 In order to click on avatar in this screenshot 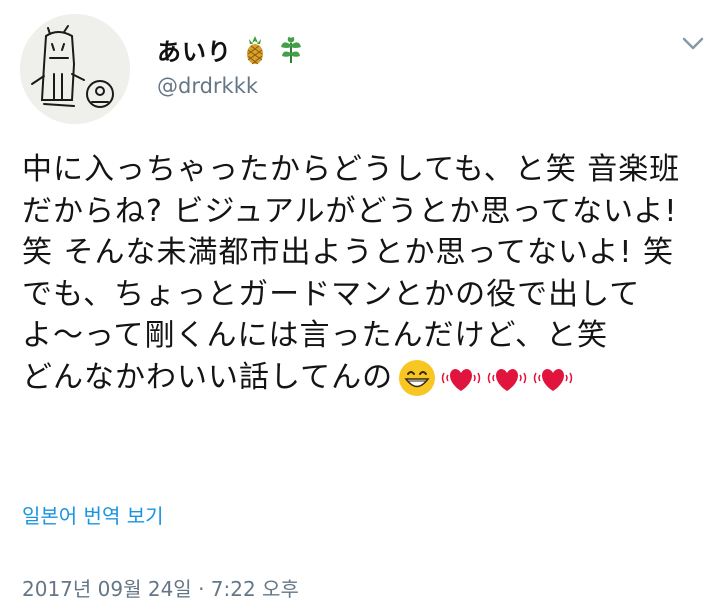, I will do `click(75, 69)`.